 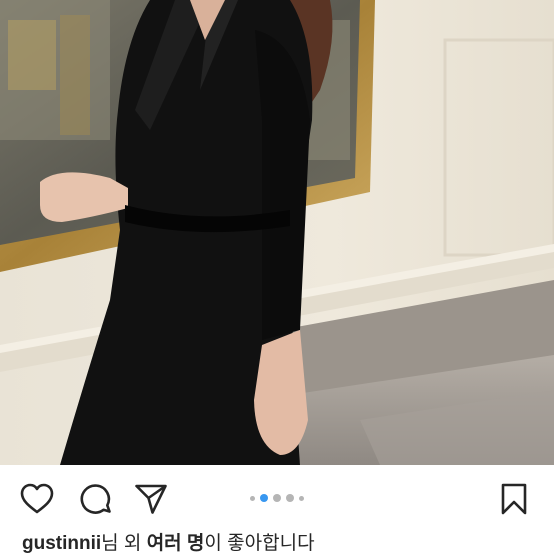 I want to click on paper-plane-icon, so click(x=151, y=499).